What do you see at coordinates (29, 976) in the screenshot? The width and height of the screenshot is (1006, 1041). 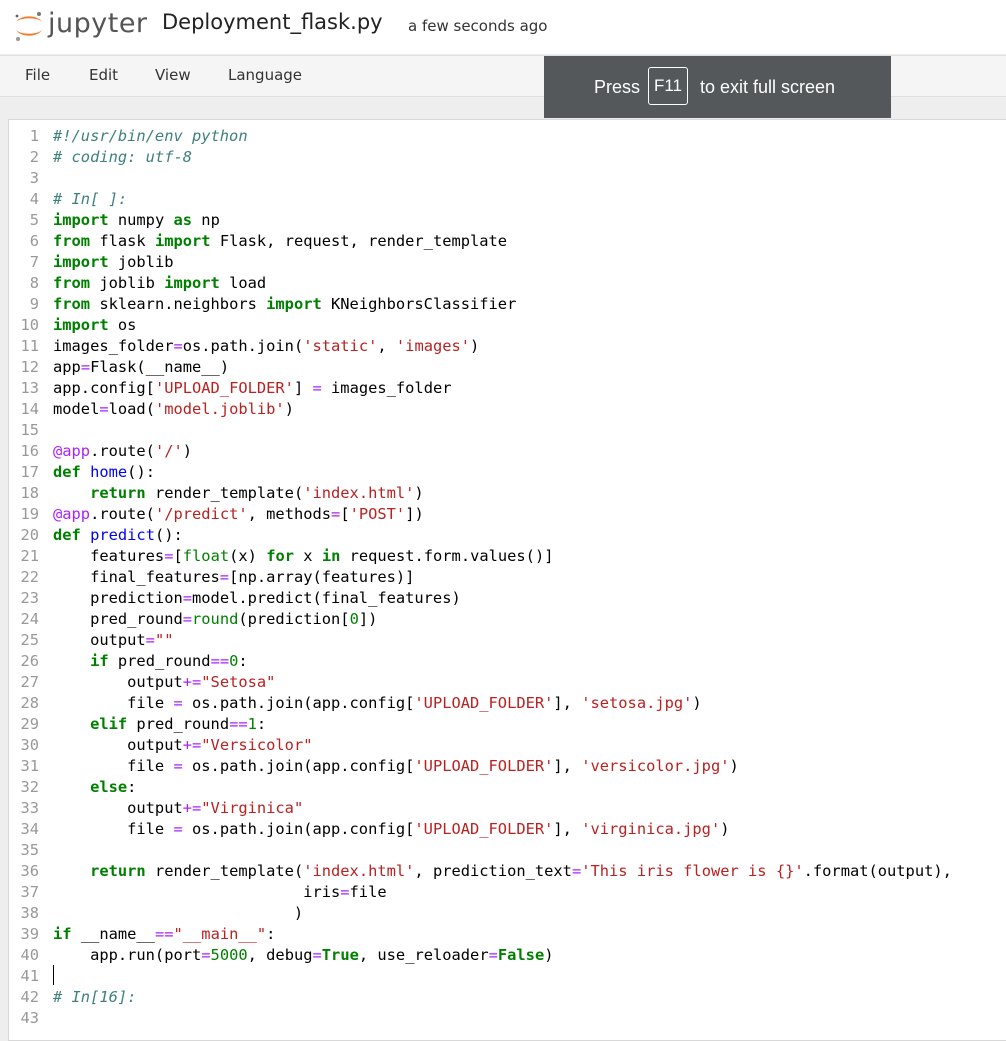 I see `line-number: 41` at bounding box center [29, 976].